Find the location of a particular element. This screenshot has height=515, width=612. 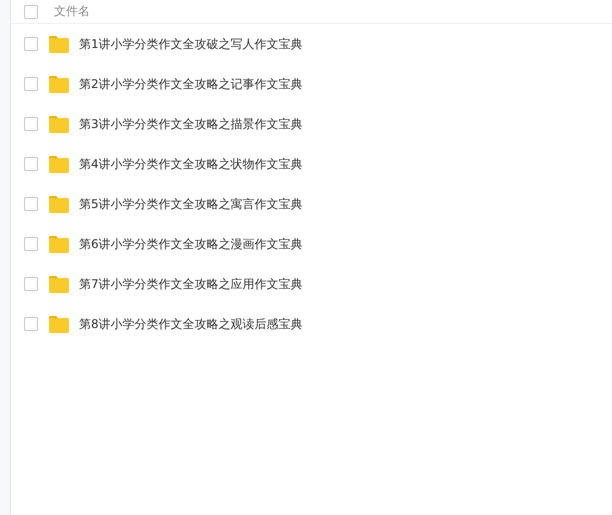

file-name: 第5讲小学分类作文全攻略之寓言作文宝典 is located at coordinates (191, 204).